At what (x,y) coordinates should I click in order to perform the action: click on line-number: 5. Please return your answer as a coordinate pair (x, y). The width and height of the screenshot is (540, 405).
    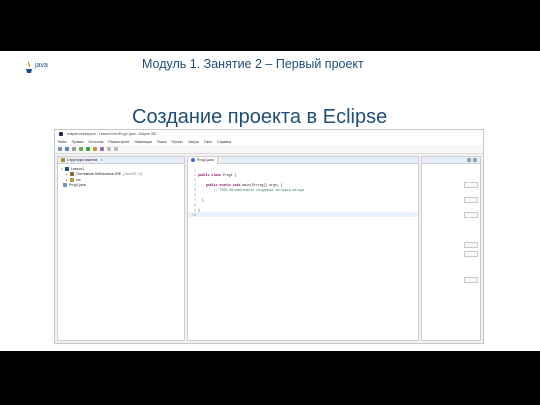
    Looking at the image, I should click on (195, 189).